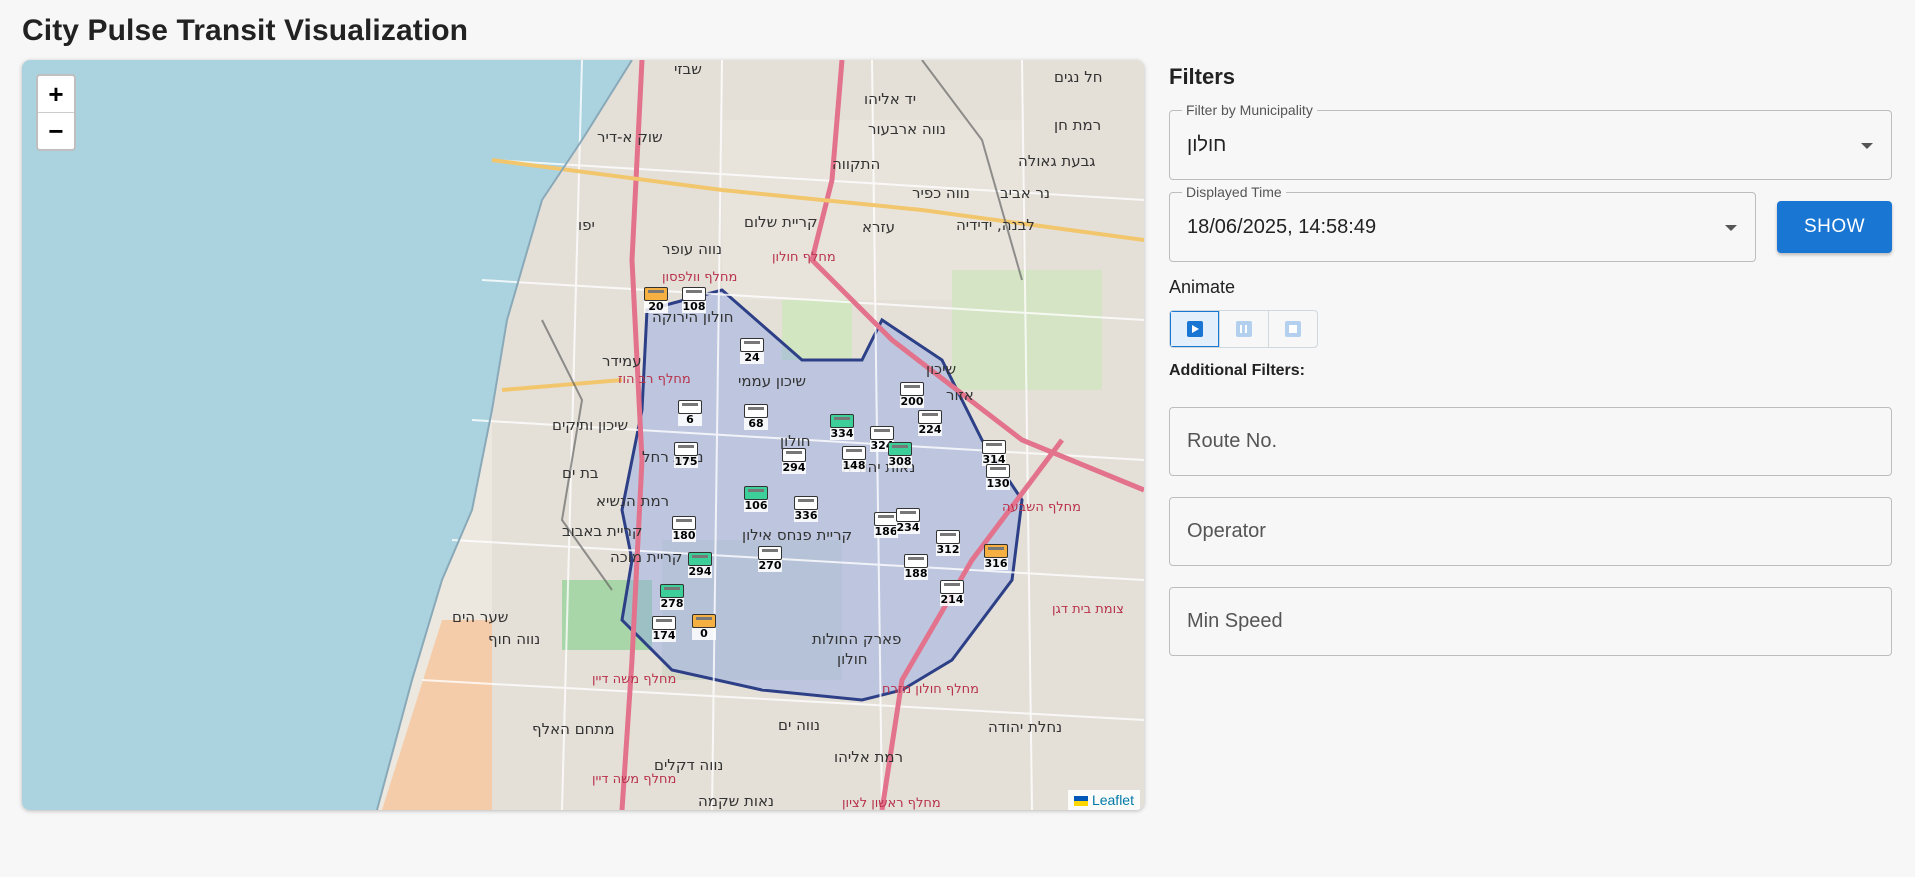 This screenshot has width=1915, height=877. Describe the element at coordinates (1226, 531) in the screenshot. I see `operator-placeholder: Operator` at that location.